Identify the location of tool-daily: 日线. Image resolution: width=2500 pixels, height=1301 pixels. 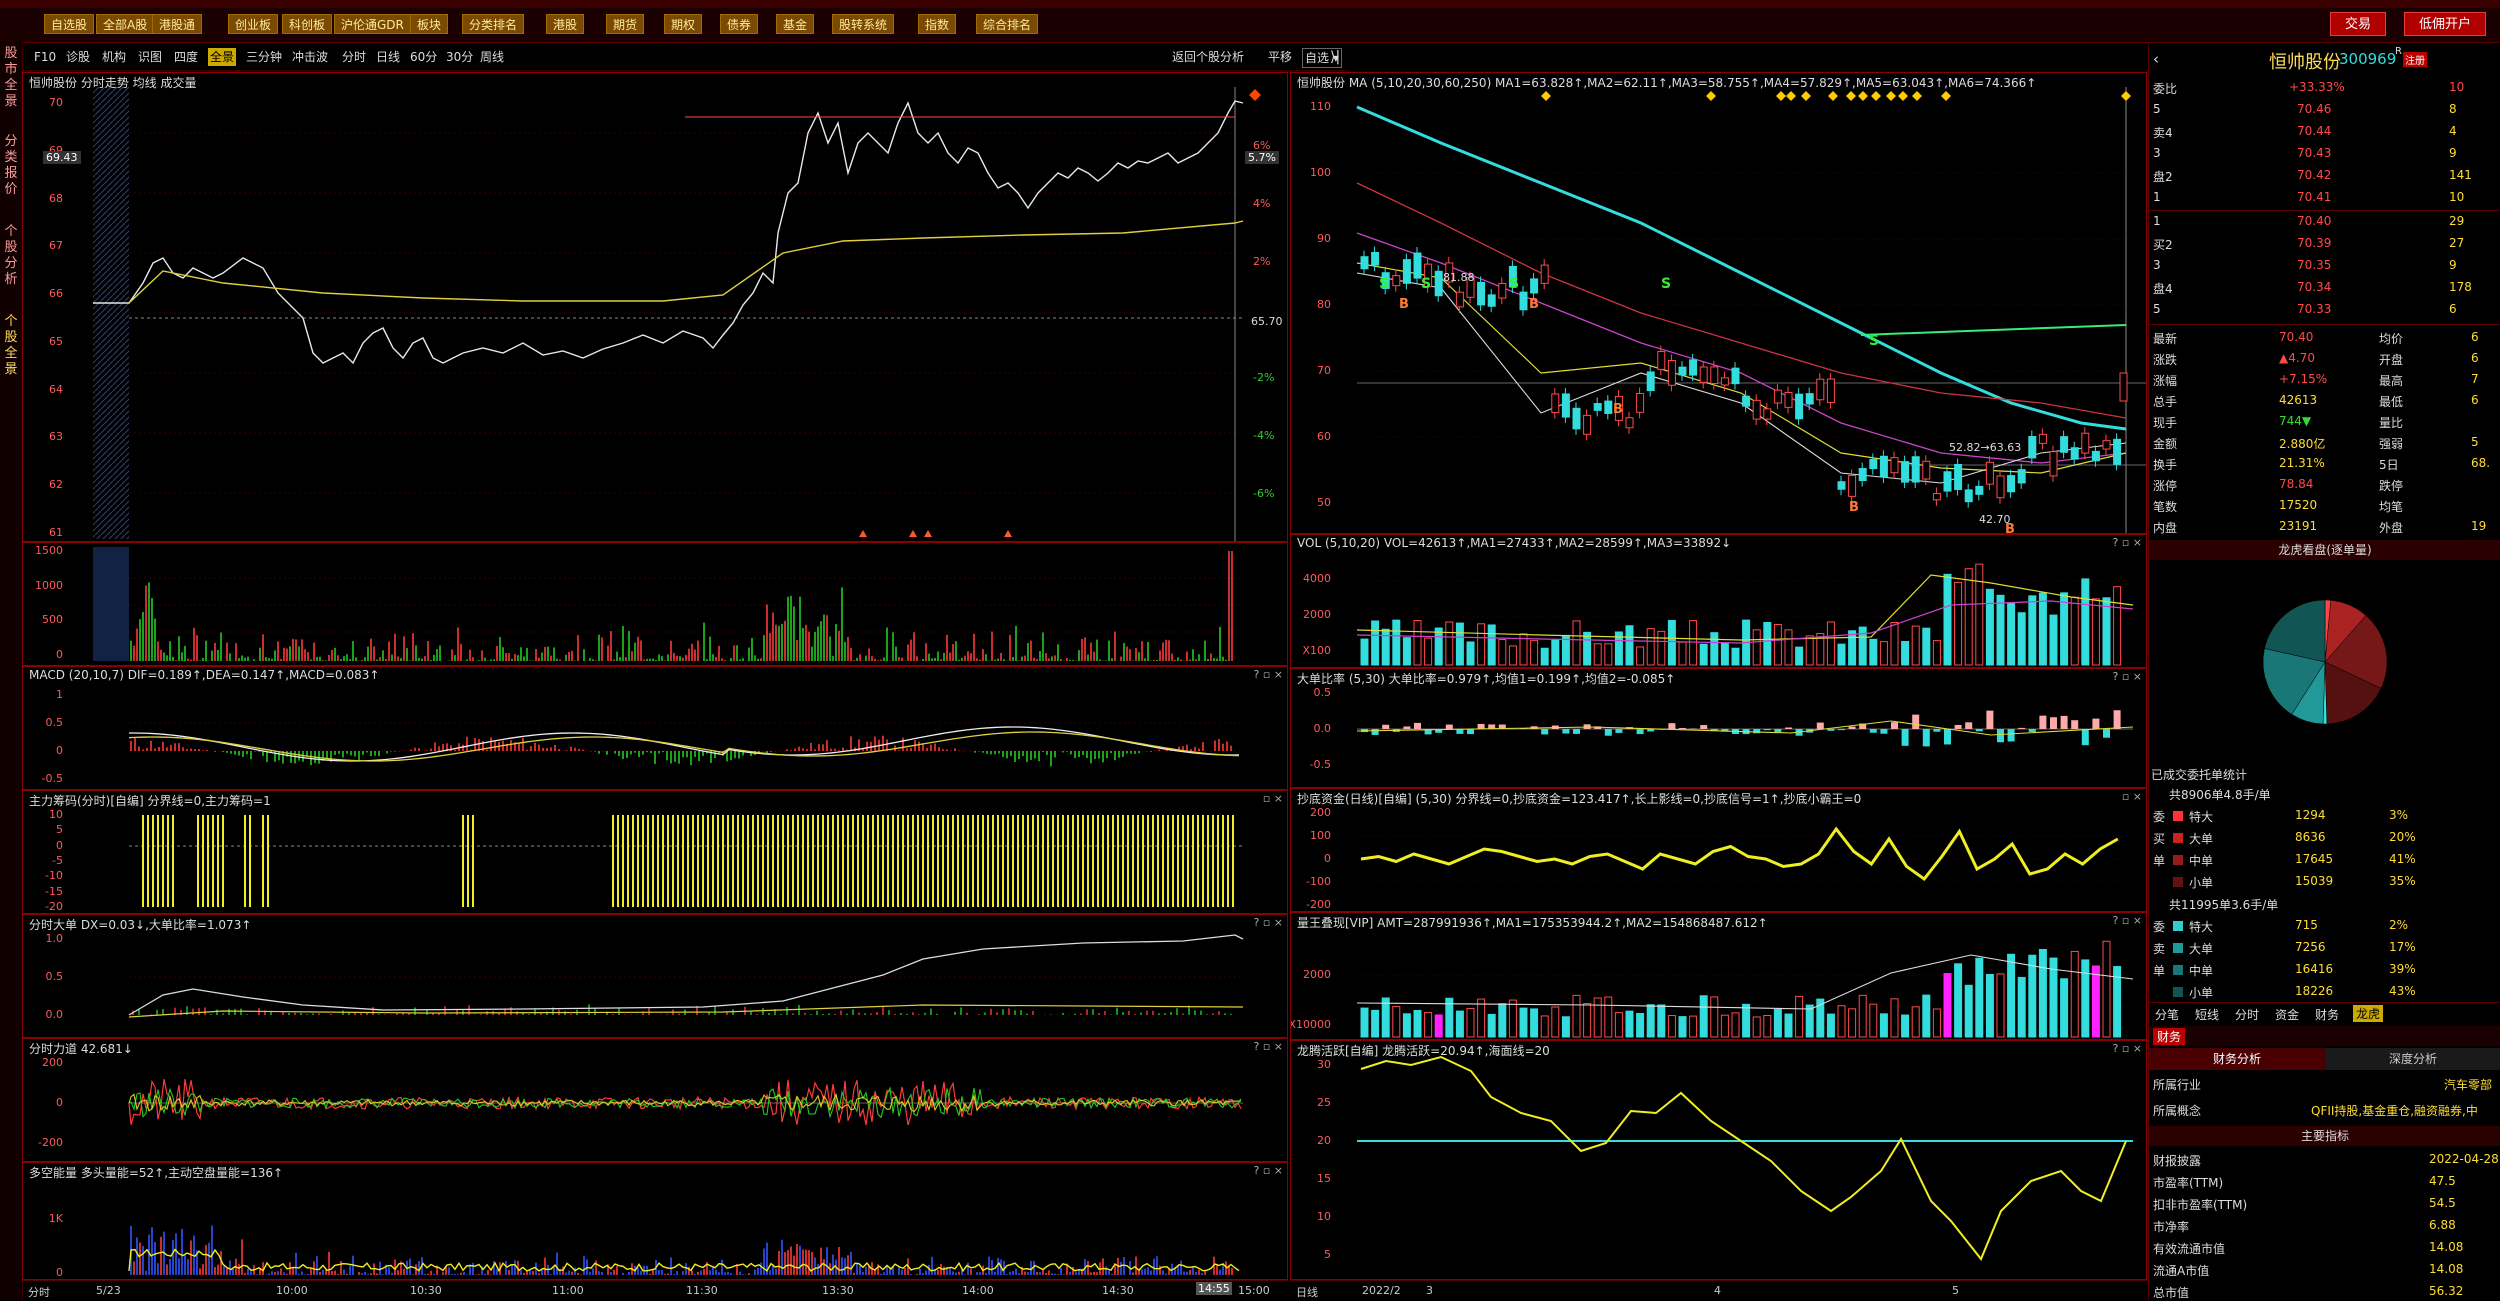
(388, 57).